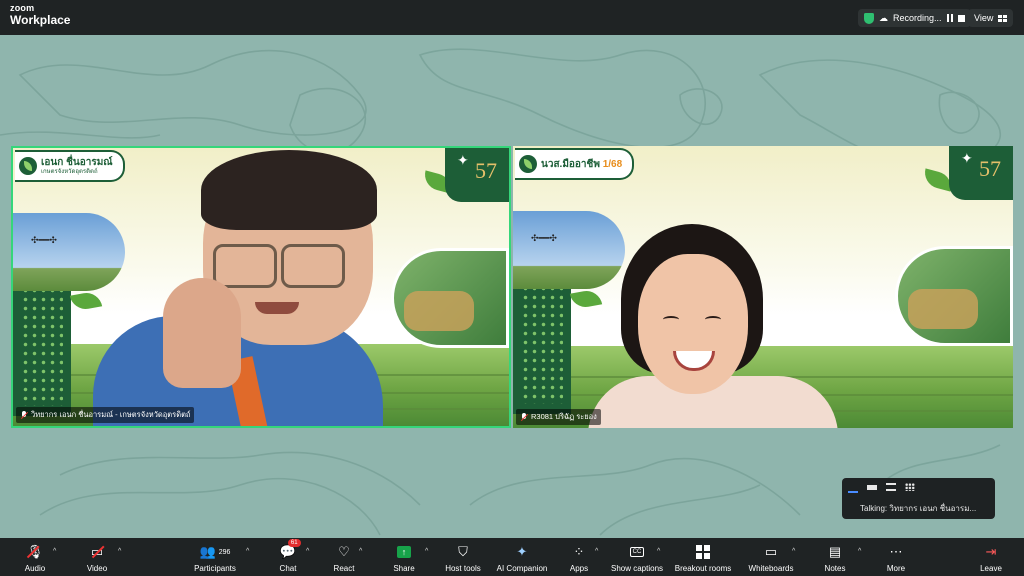 Image resolution: width=1024 pixels, height=576 pixels. What do you see at coordinates (896, 551) in the screenshot?
I see `more-icon: ⋯` at bounding box center [896, 551].